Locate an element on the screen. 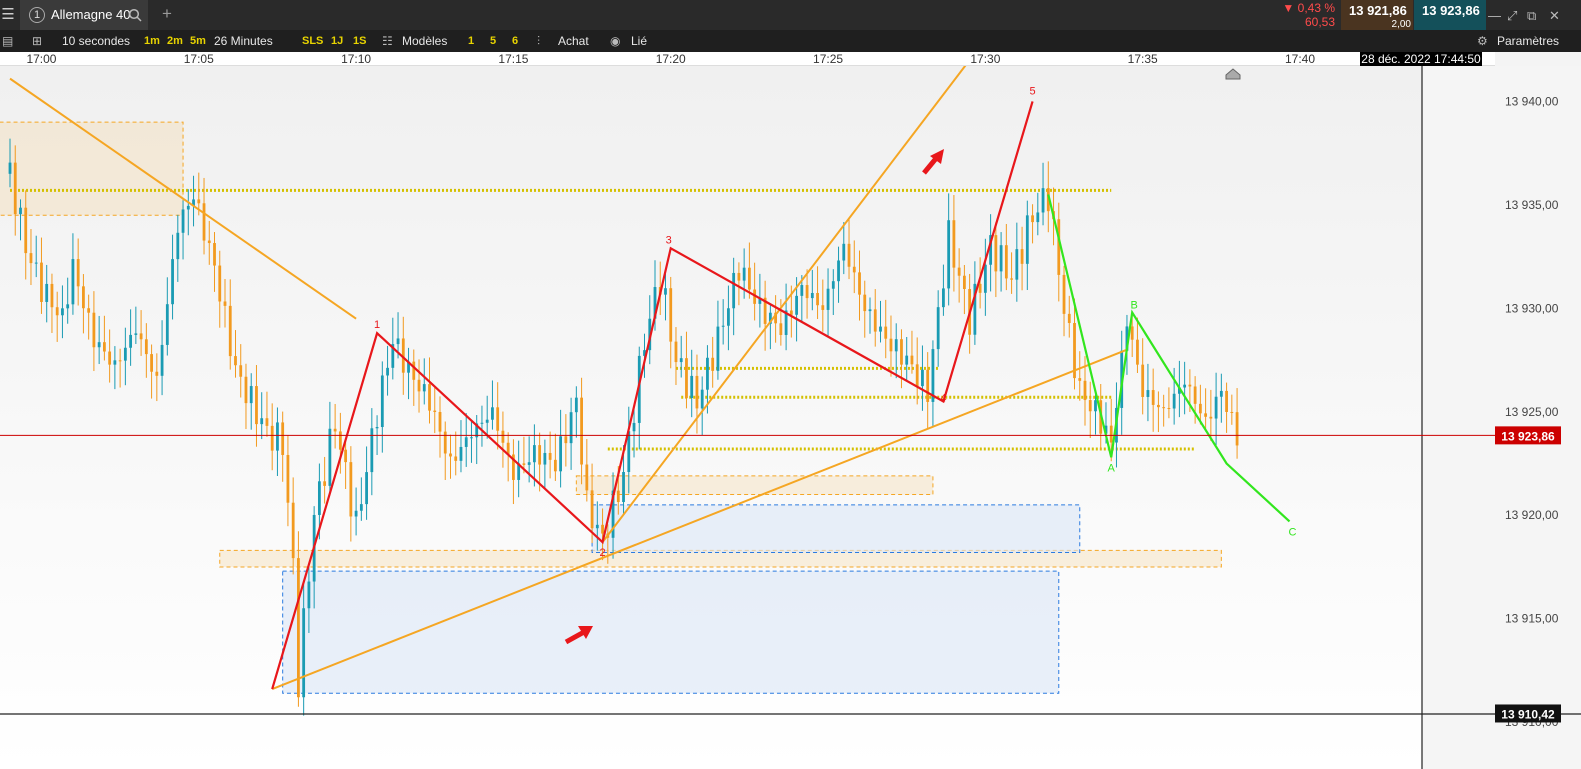  sls-button: SLS is located at coordinates (312, 41).